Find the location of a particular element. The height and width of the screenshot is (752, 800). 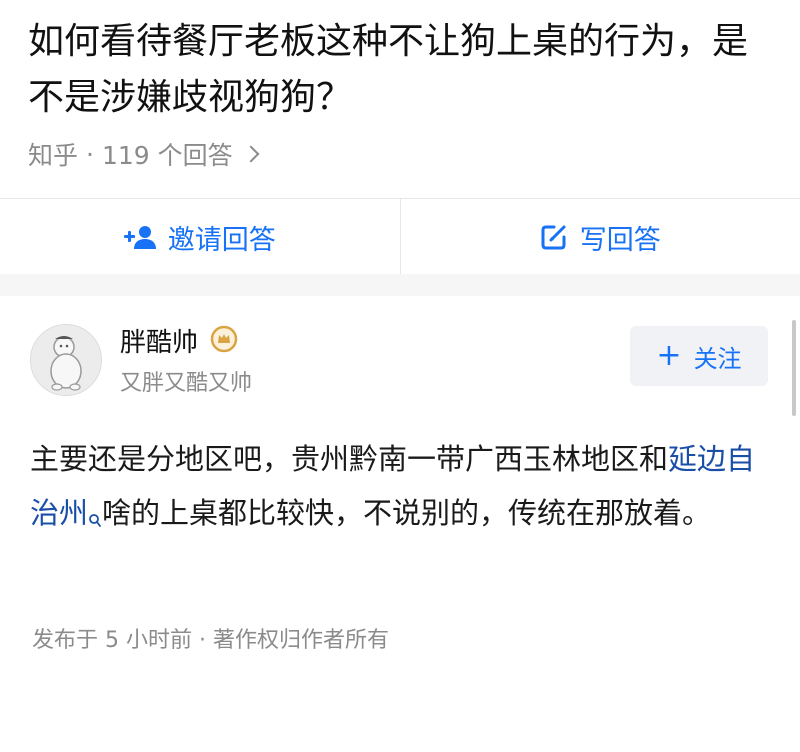

author-name: 胖酷帅 is located at coordinates (159, 340).